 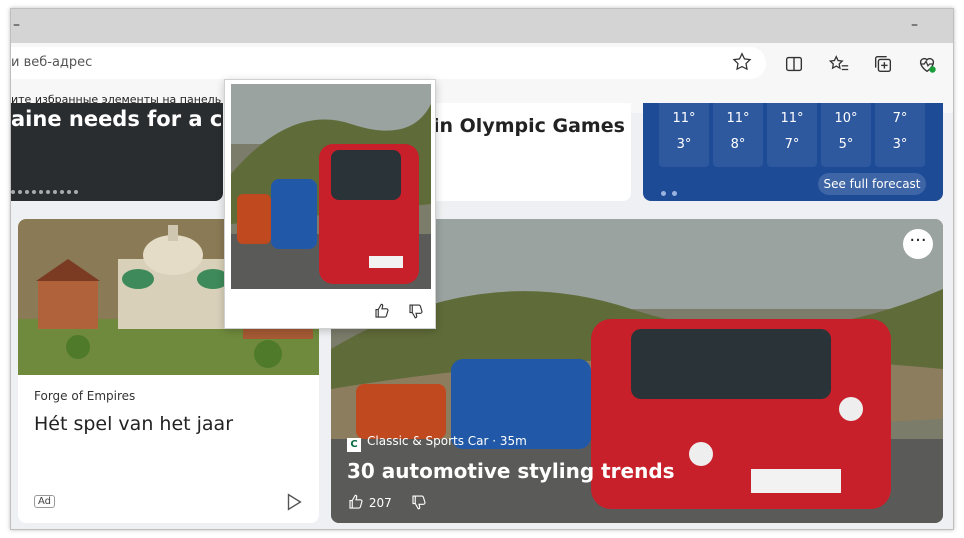 I want to click on like-count: 207, so click(x=380, y=503).